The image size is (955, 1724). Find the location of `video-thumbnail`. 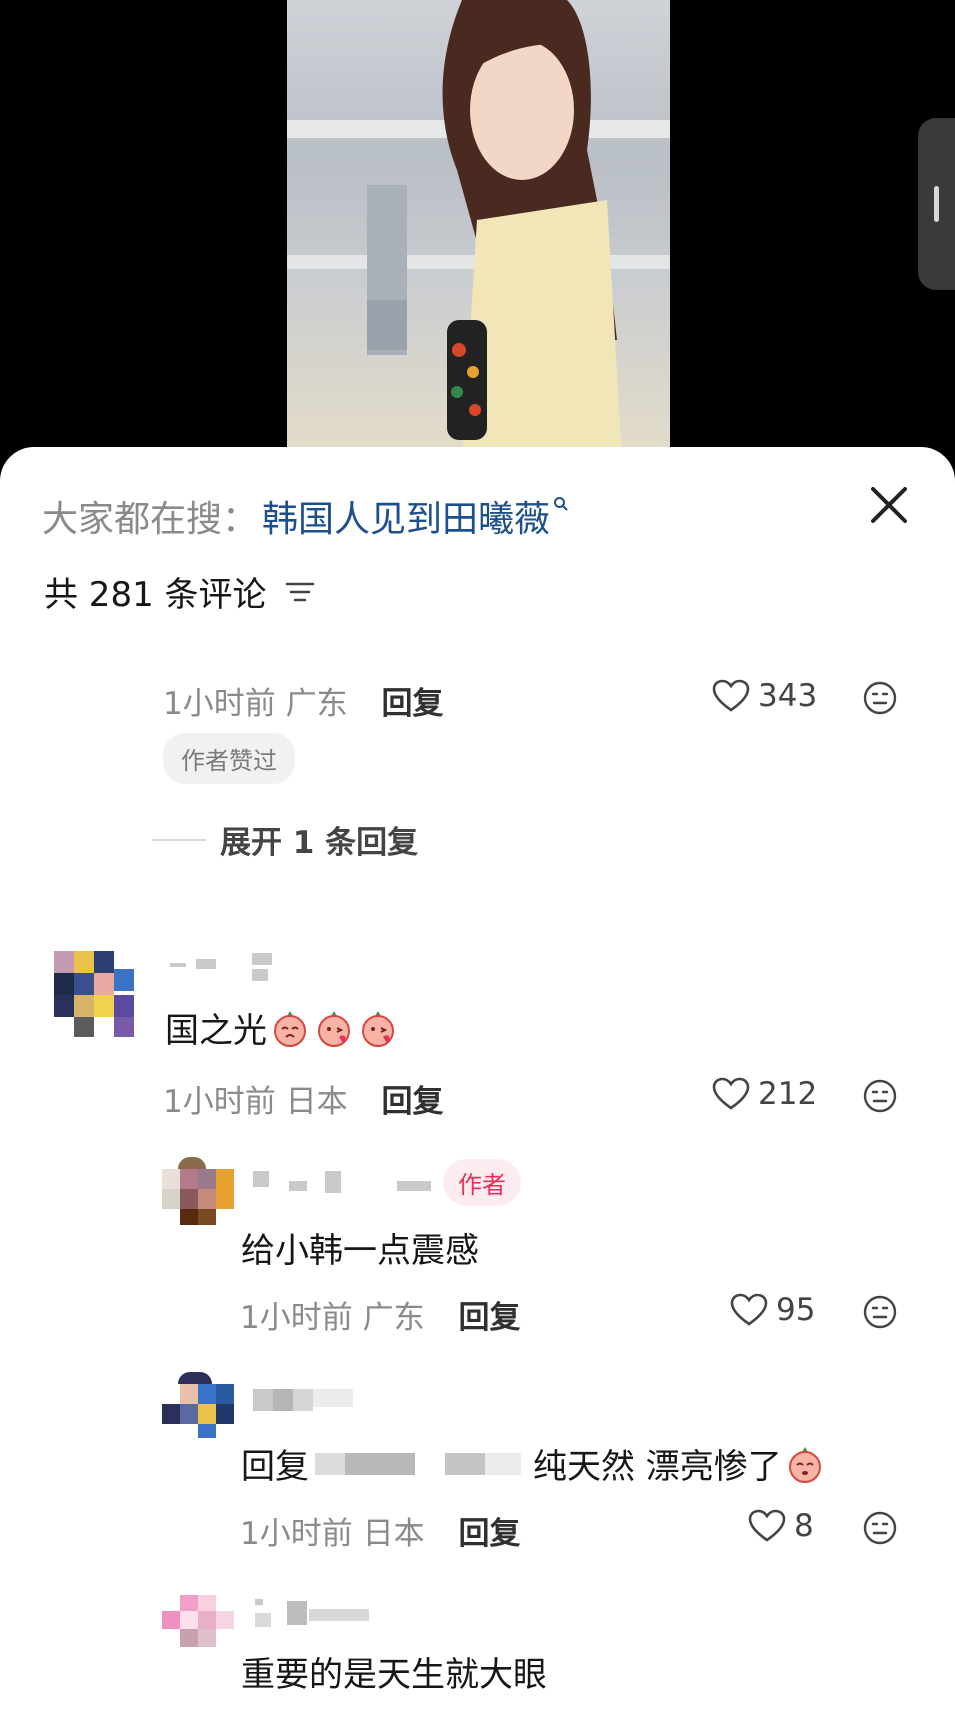

video-thumbnail is located at coordinates (478, 230).